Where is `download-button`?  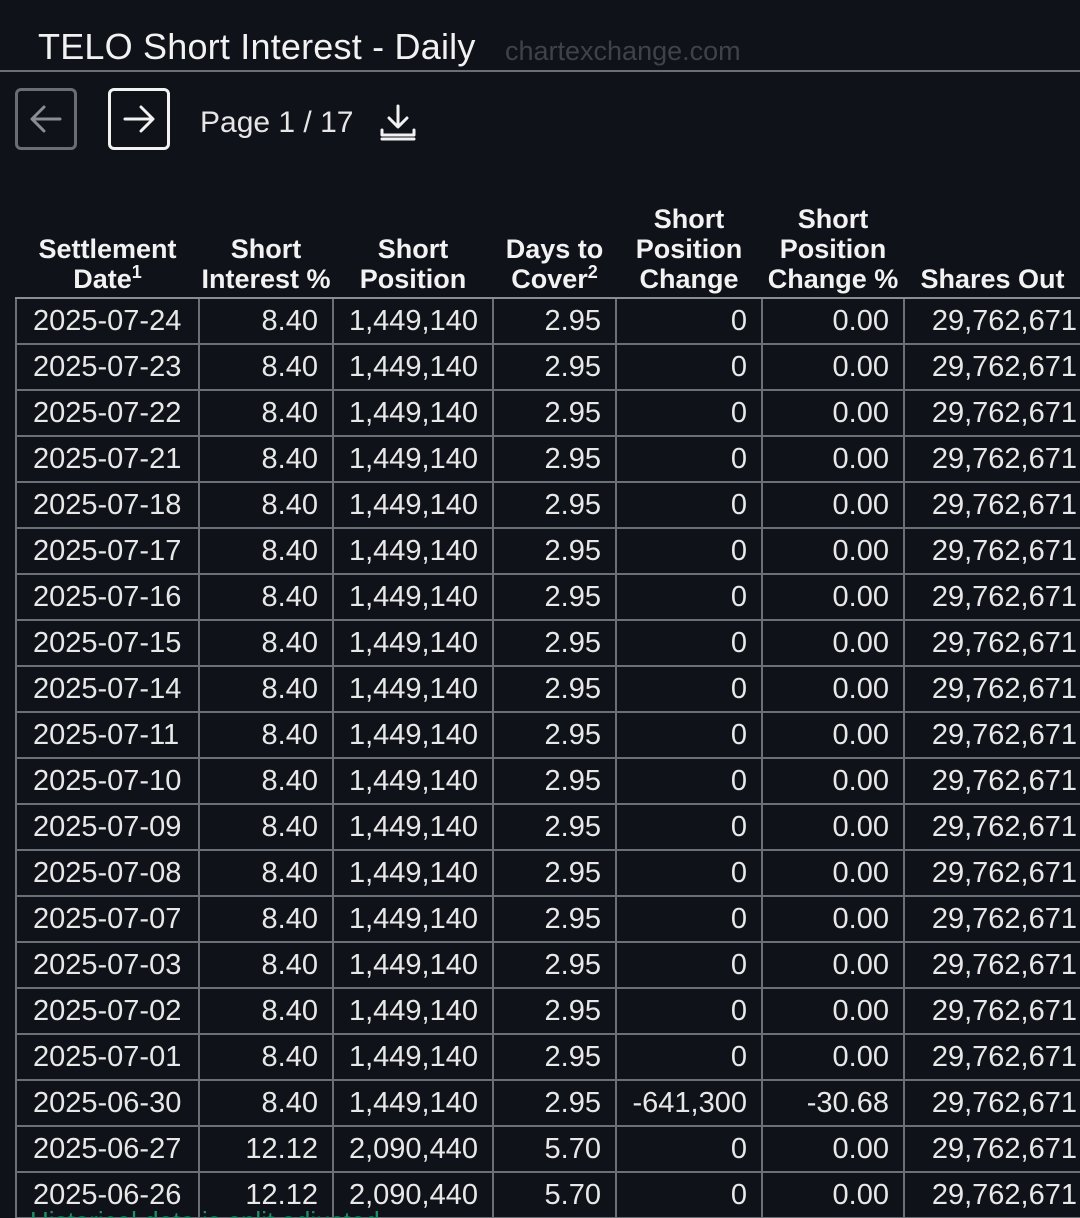
download-button is located at coordinates (398, 122).